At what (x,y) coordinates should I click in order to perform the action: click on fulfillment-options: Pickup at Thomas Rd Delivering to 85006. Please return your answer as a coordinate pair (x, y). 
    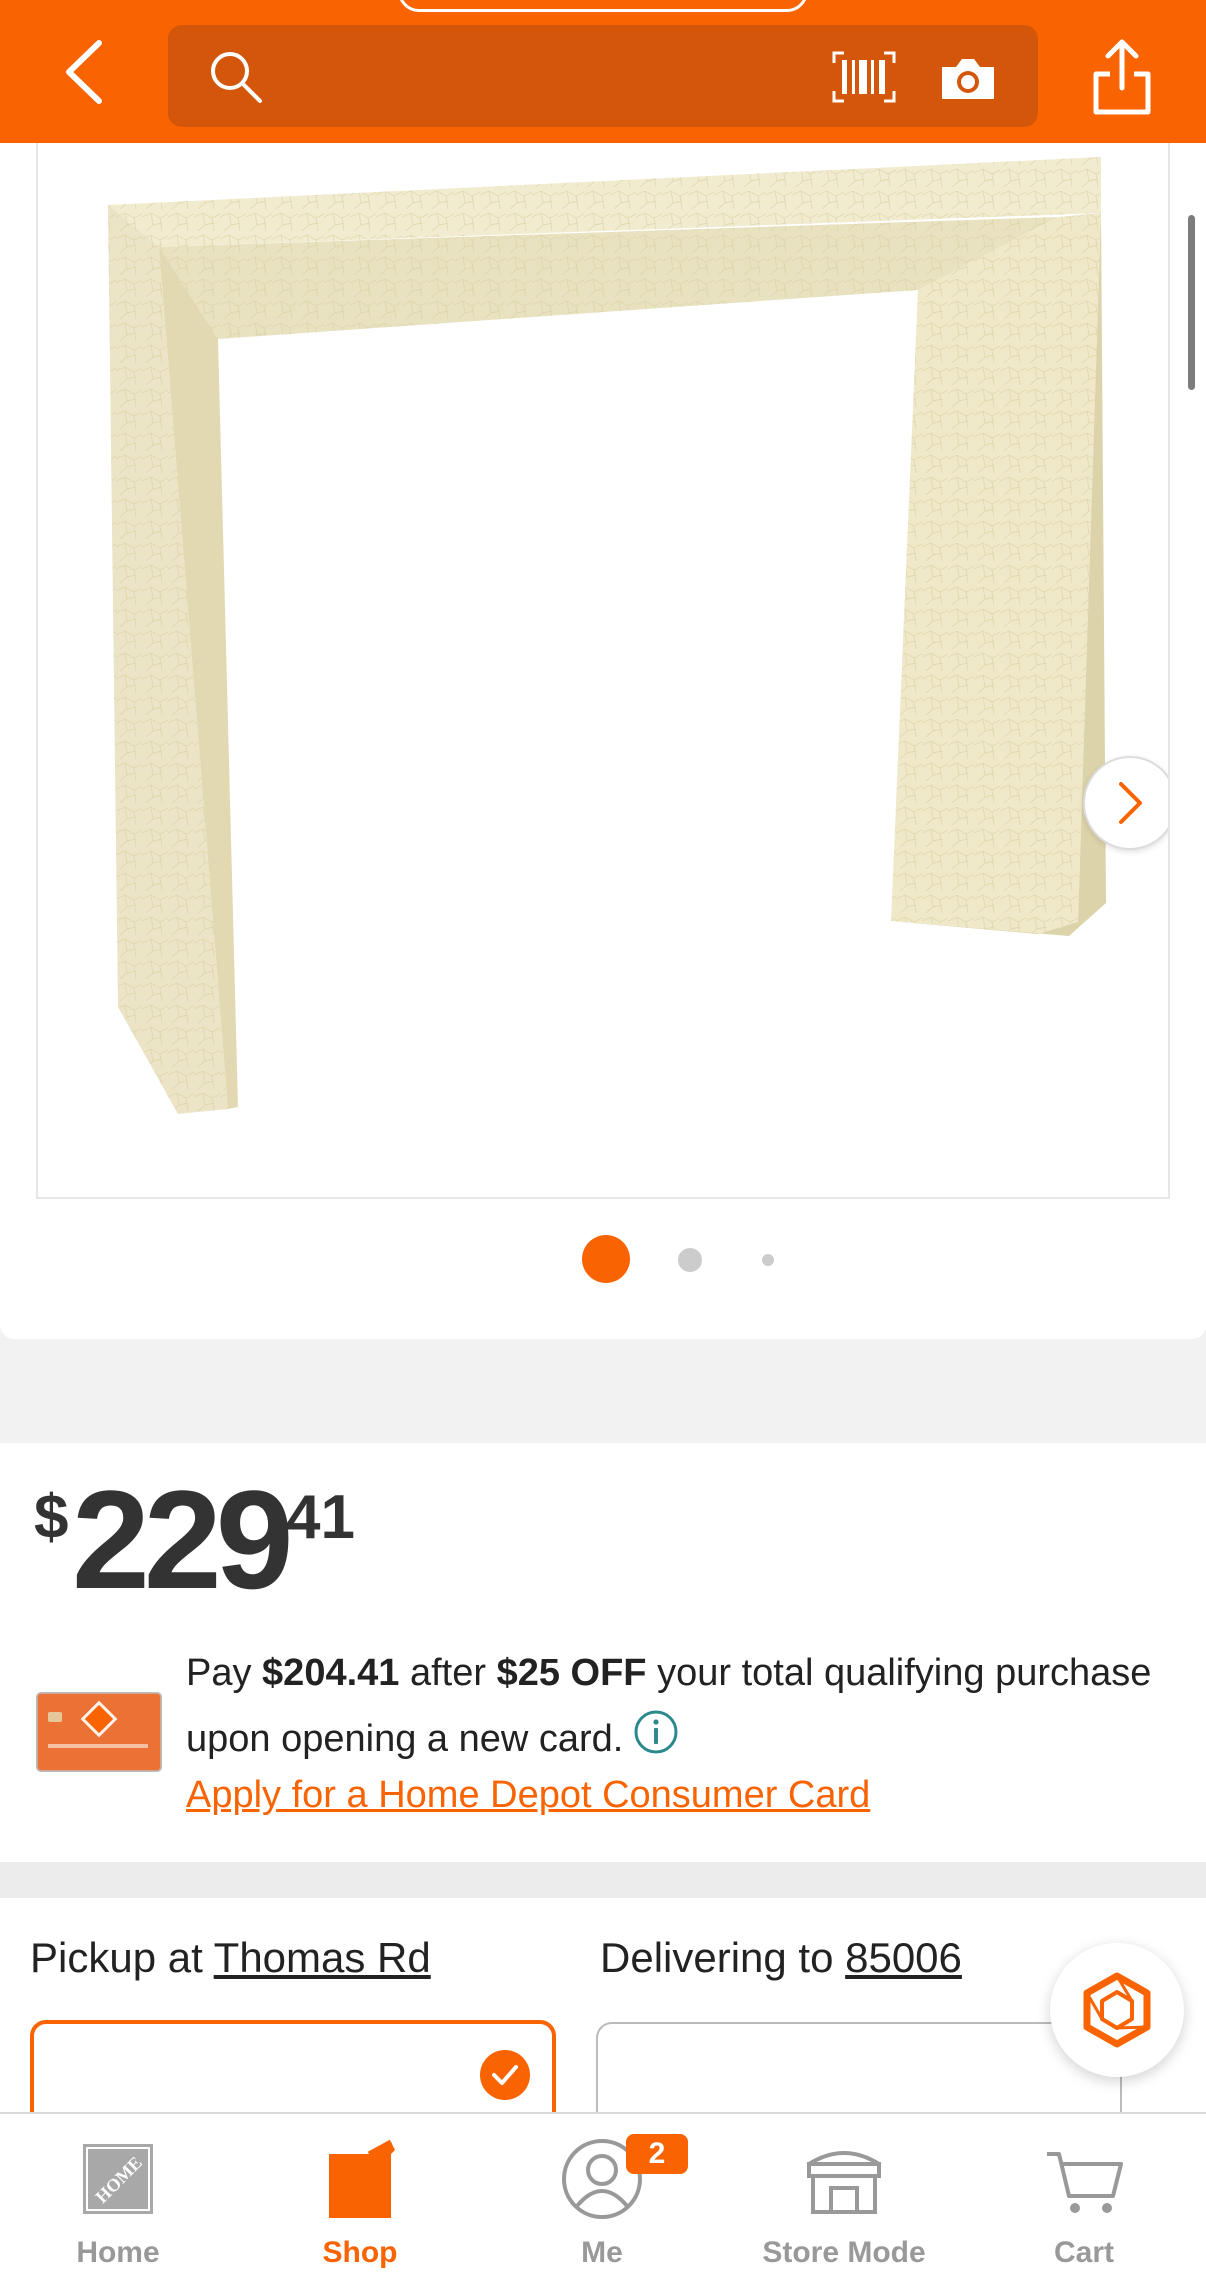
    Looking at the image, I should click on (603, 2020).